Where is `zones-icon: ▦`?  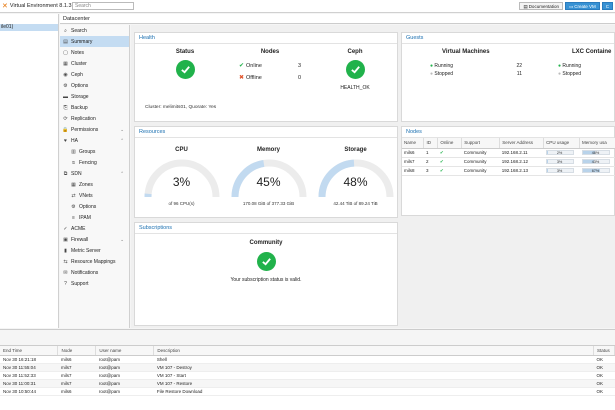 zones-icon: ▦ is located at coordinates (73, 184).